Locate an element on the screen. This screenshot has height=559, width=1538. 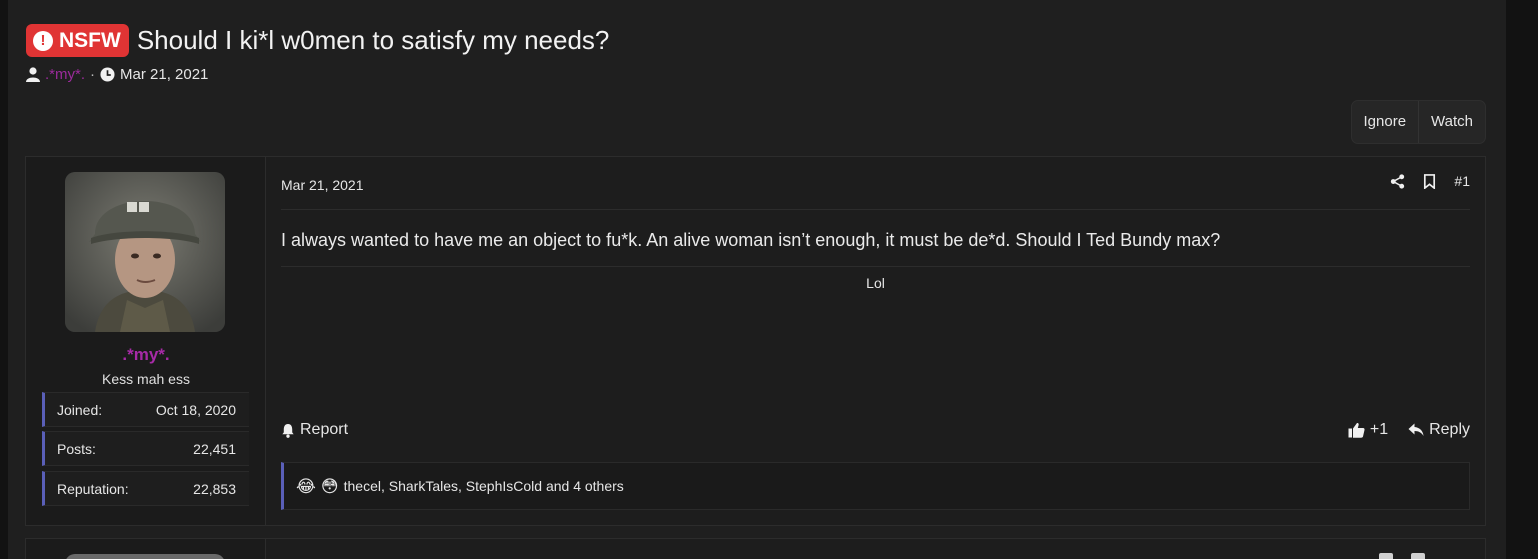
watch-button: Watch is located at coordinates (1451, 122).